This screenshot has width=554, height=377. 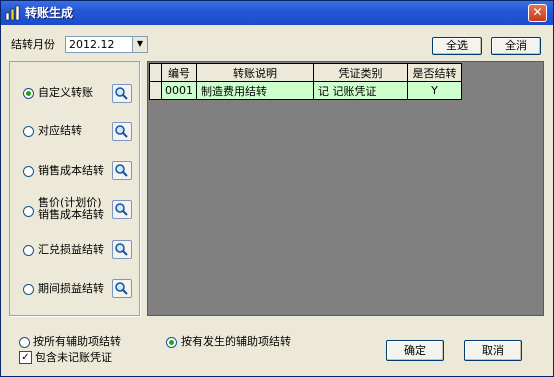 I want to click on close-icon: ✕, so click(x=537, y=12).